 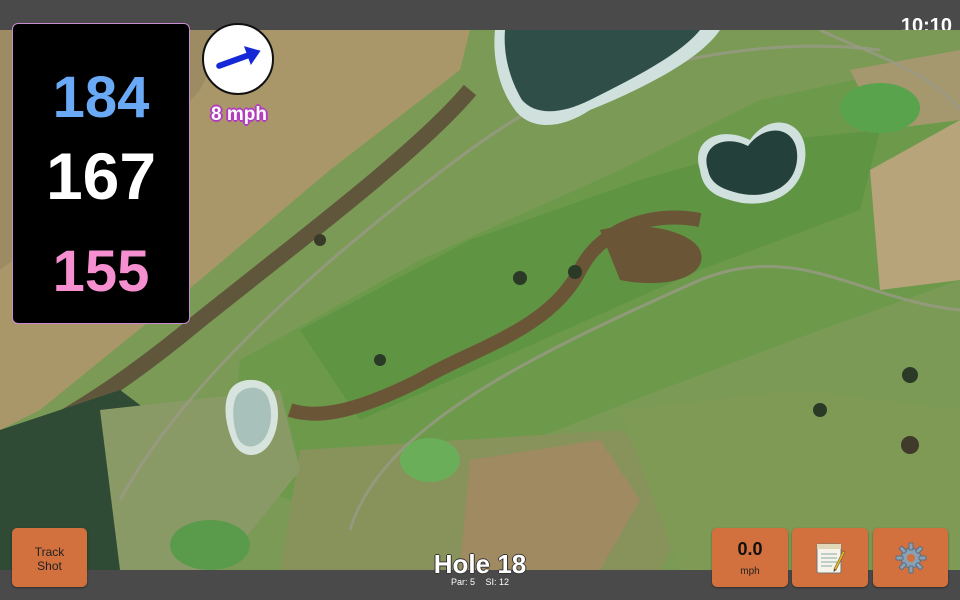 I want to click on wind-speed-value: 0.0, so click(x=750, y=549).